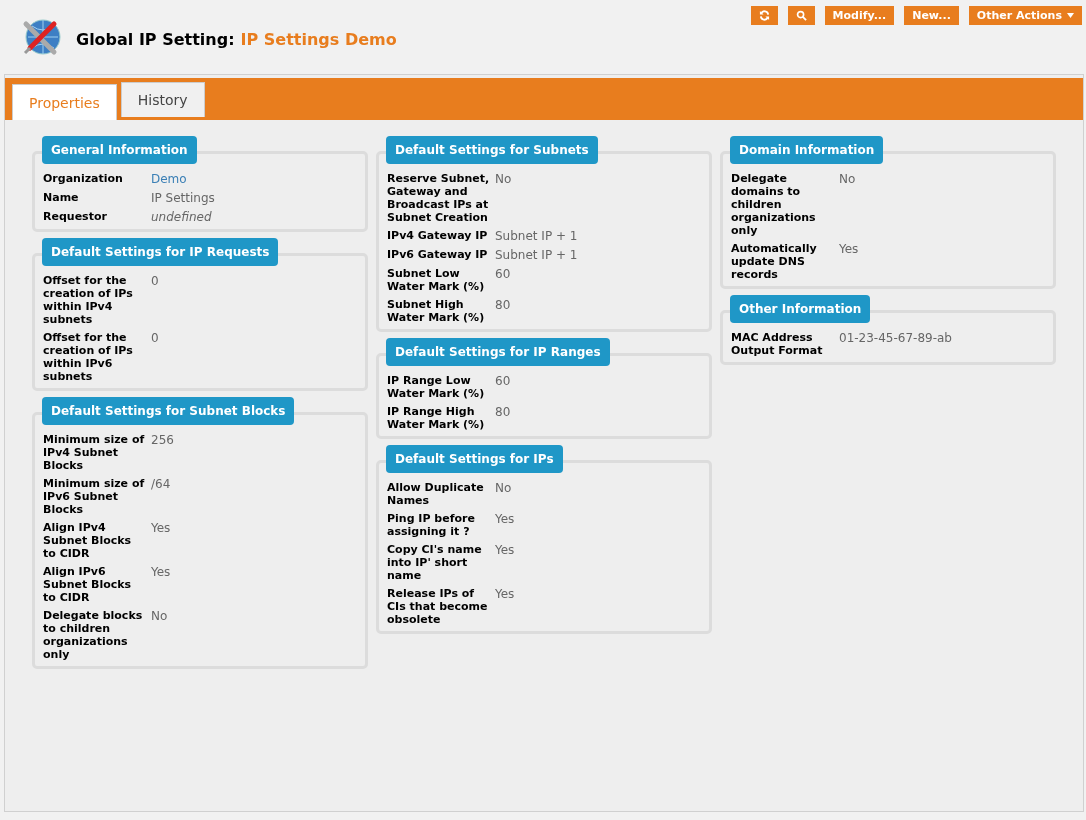 The image size is (1086, 820). Describe the element at coordinates (774, 204) in the screenshot. I see `field-label: Delegate domains to children organizations only` at that location.